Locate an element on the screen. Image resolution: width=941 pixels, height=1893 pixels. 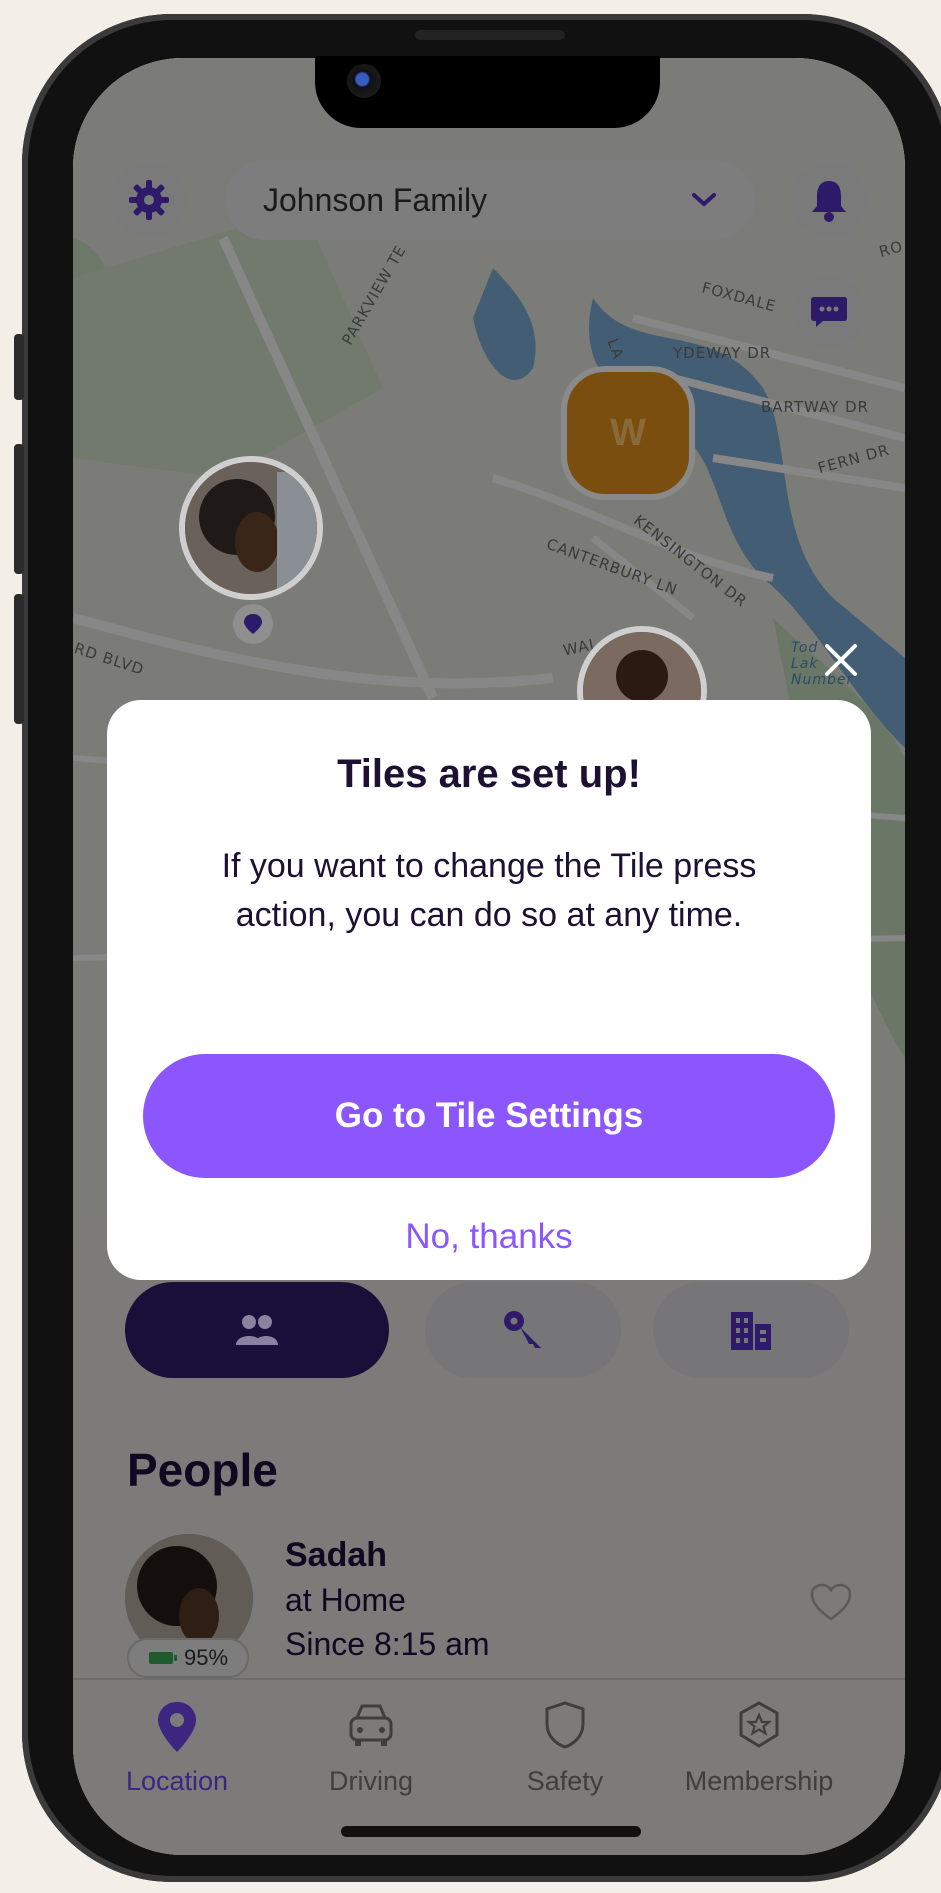
no-thanks-button: No, thanks is located at coordinates (489, 1237).